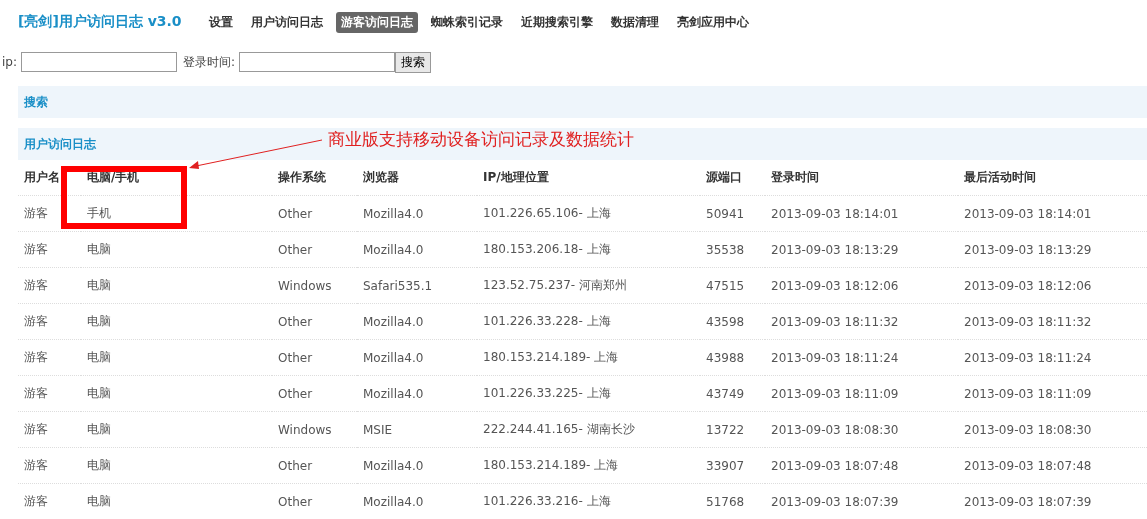  Describe the element at coordinates (9, 62) in the screenshot. I see `filter-label: ip:` at that location.